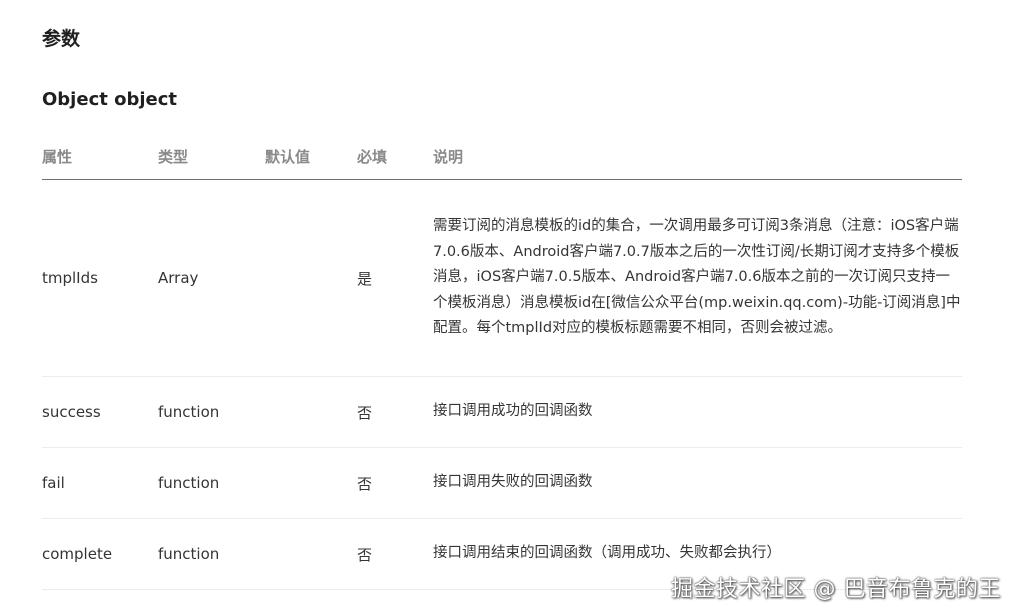 The width and height of the screenshot is (1021, 616). What do you see at coordinates (836, 589) in the screenshot?
I see `watermark: 掘金技术社区 @ 巴音布鲁克的王` at bounding box center [836, 589].